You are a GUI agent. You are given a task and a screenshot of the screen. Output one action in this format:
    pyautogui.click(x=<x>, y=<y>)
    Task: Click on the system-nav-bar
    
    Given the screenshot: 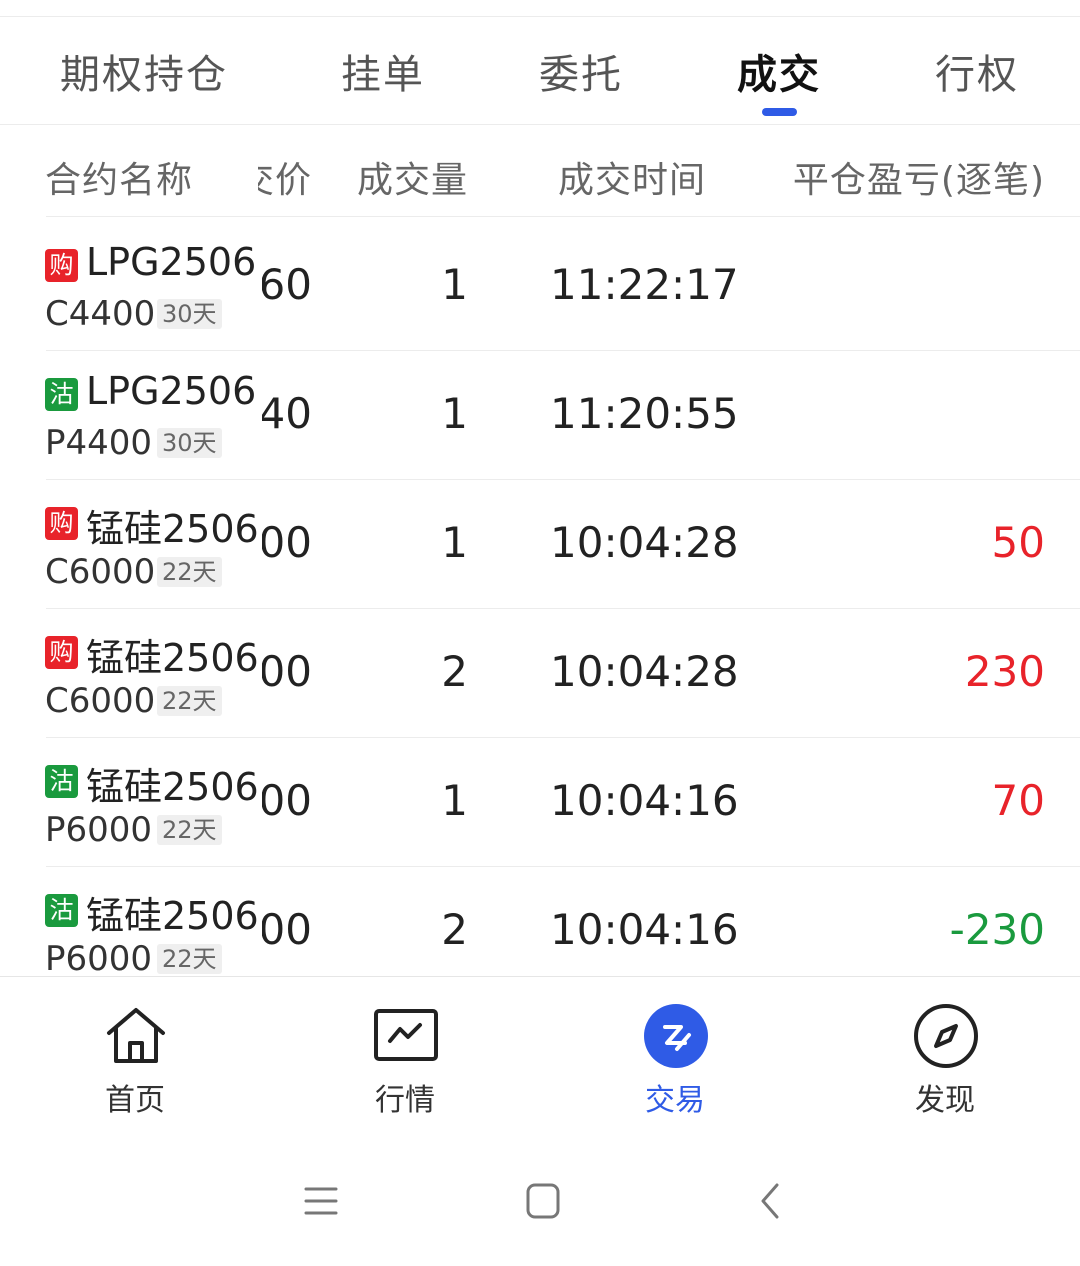 What is the action you would take?
    pyautogui.click(x=540, y=1201)
    